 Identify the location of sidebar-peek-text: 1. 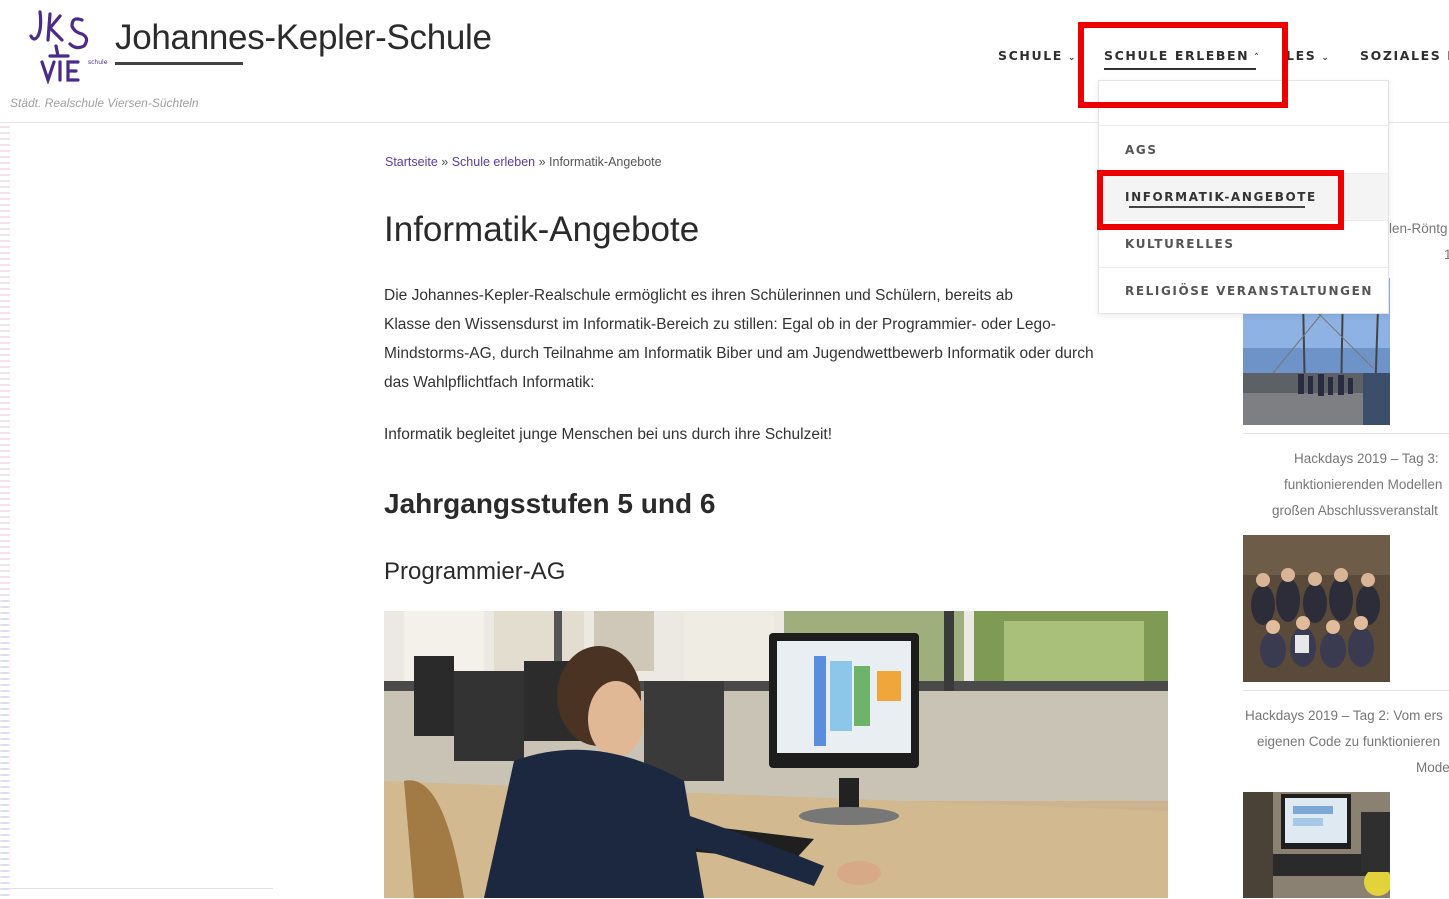
(1446, 254).